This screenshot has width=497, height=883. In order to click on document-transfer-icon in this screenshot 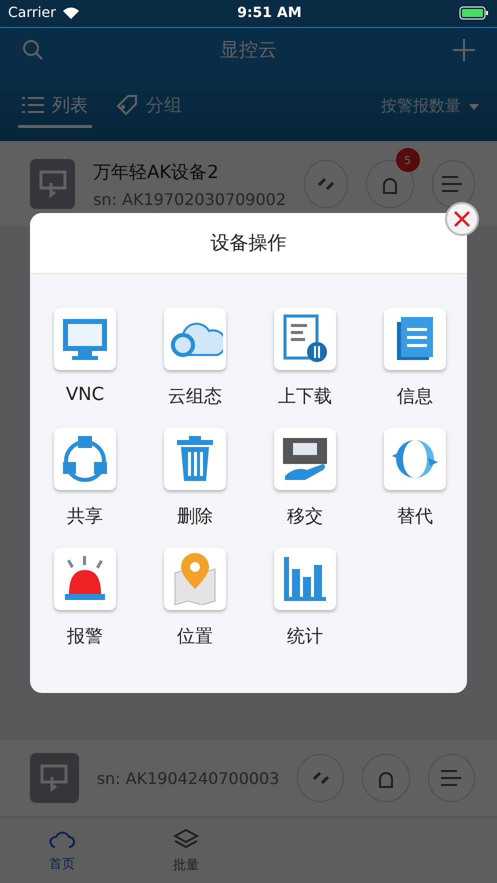, I will do `click(305, 339)`.